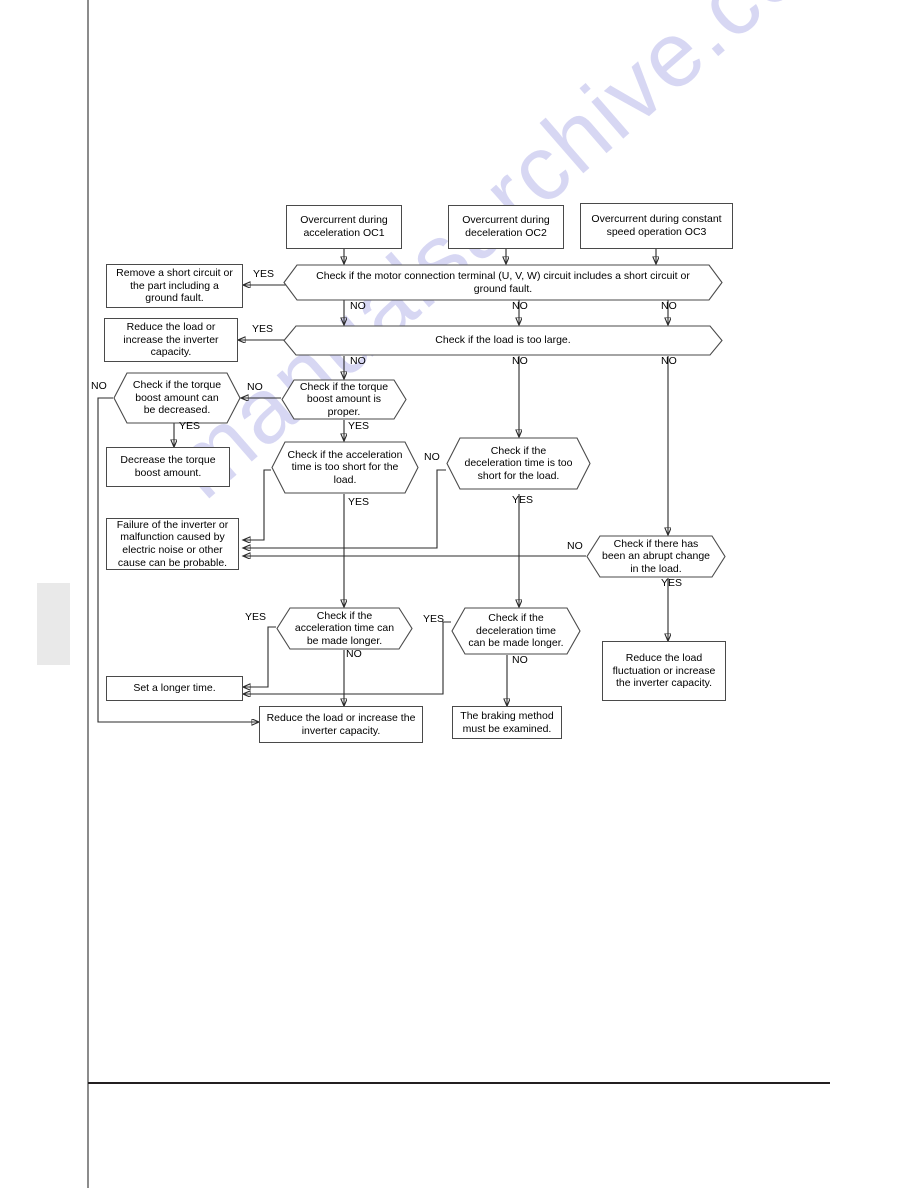  Describe the element at coordinates (190, 426) in the screenshot. I see `edge-label-boost-decrease-yes: YES` at that location.